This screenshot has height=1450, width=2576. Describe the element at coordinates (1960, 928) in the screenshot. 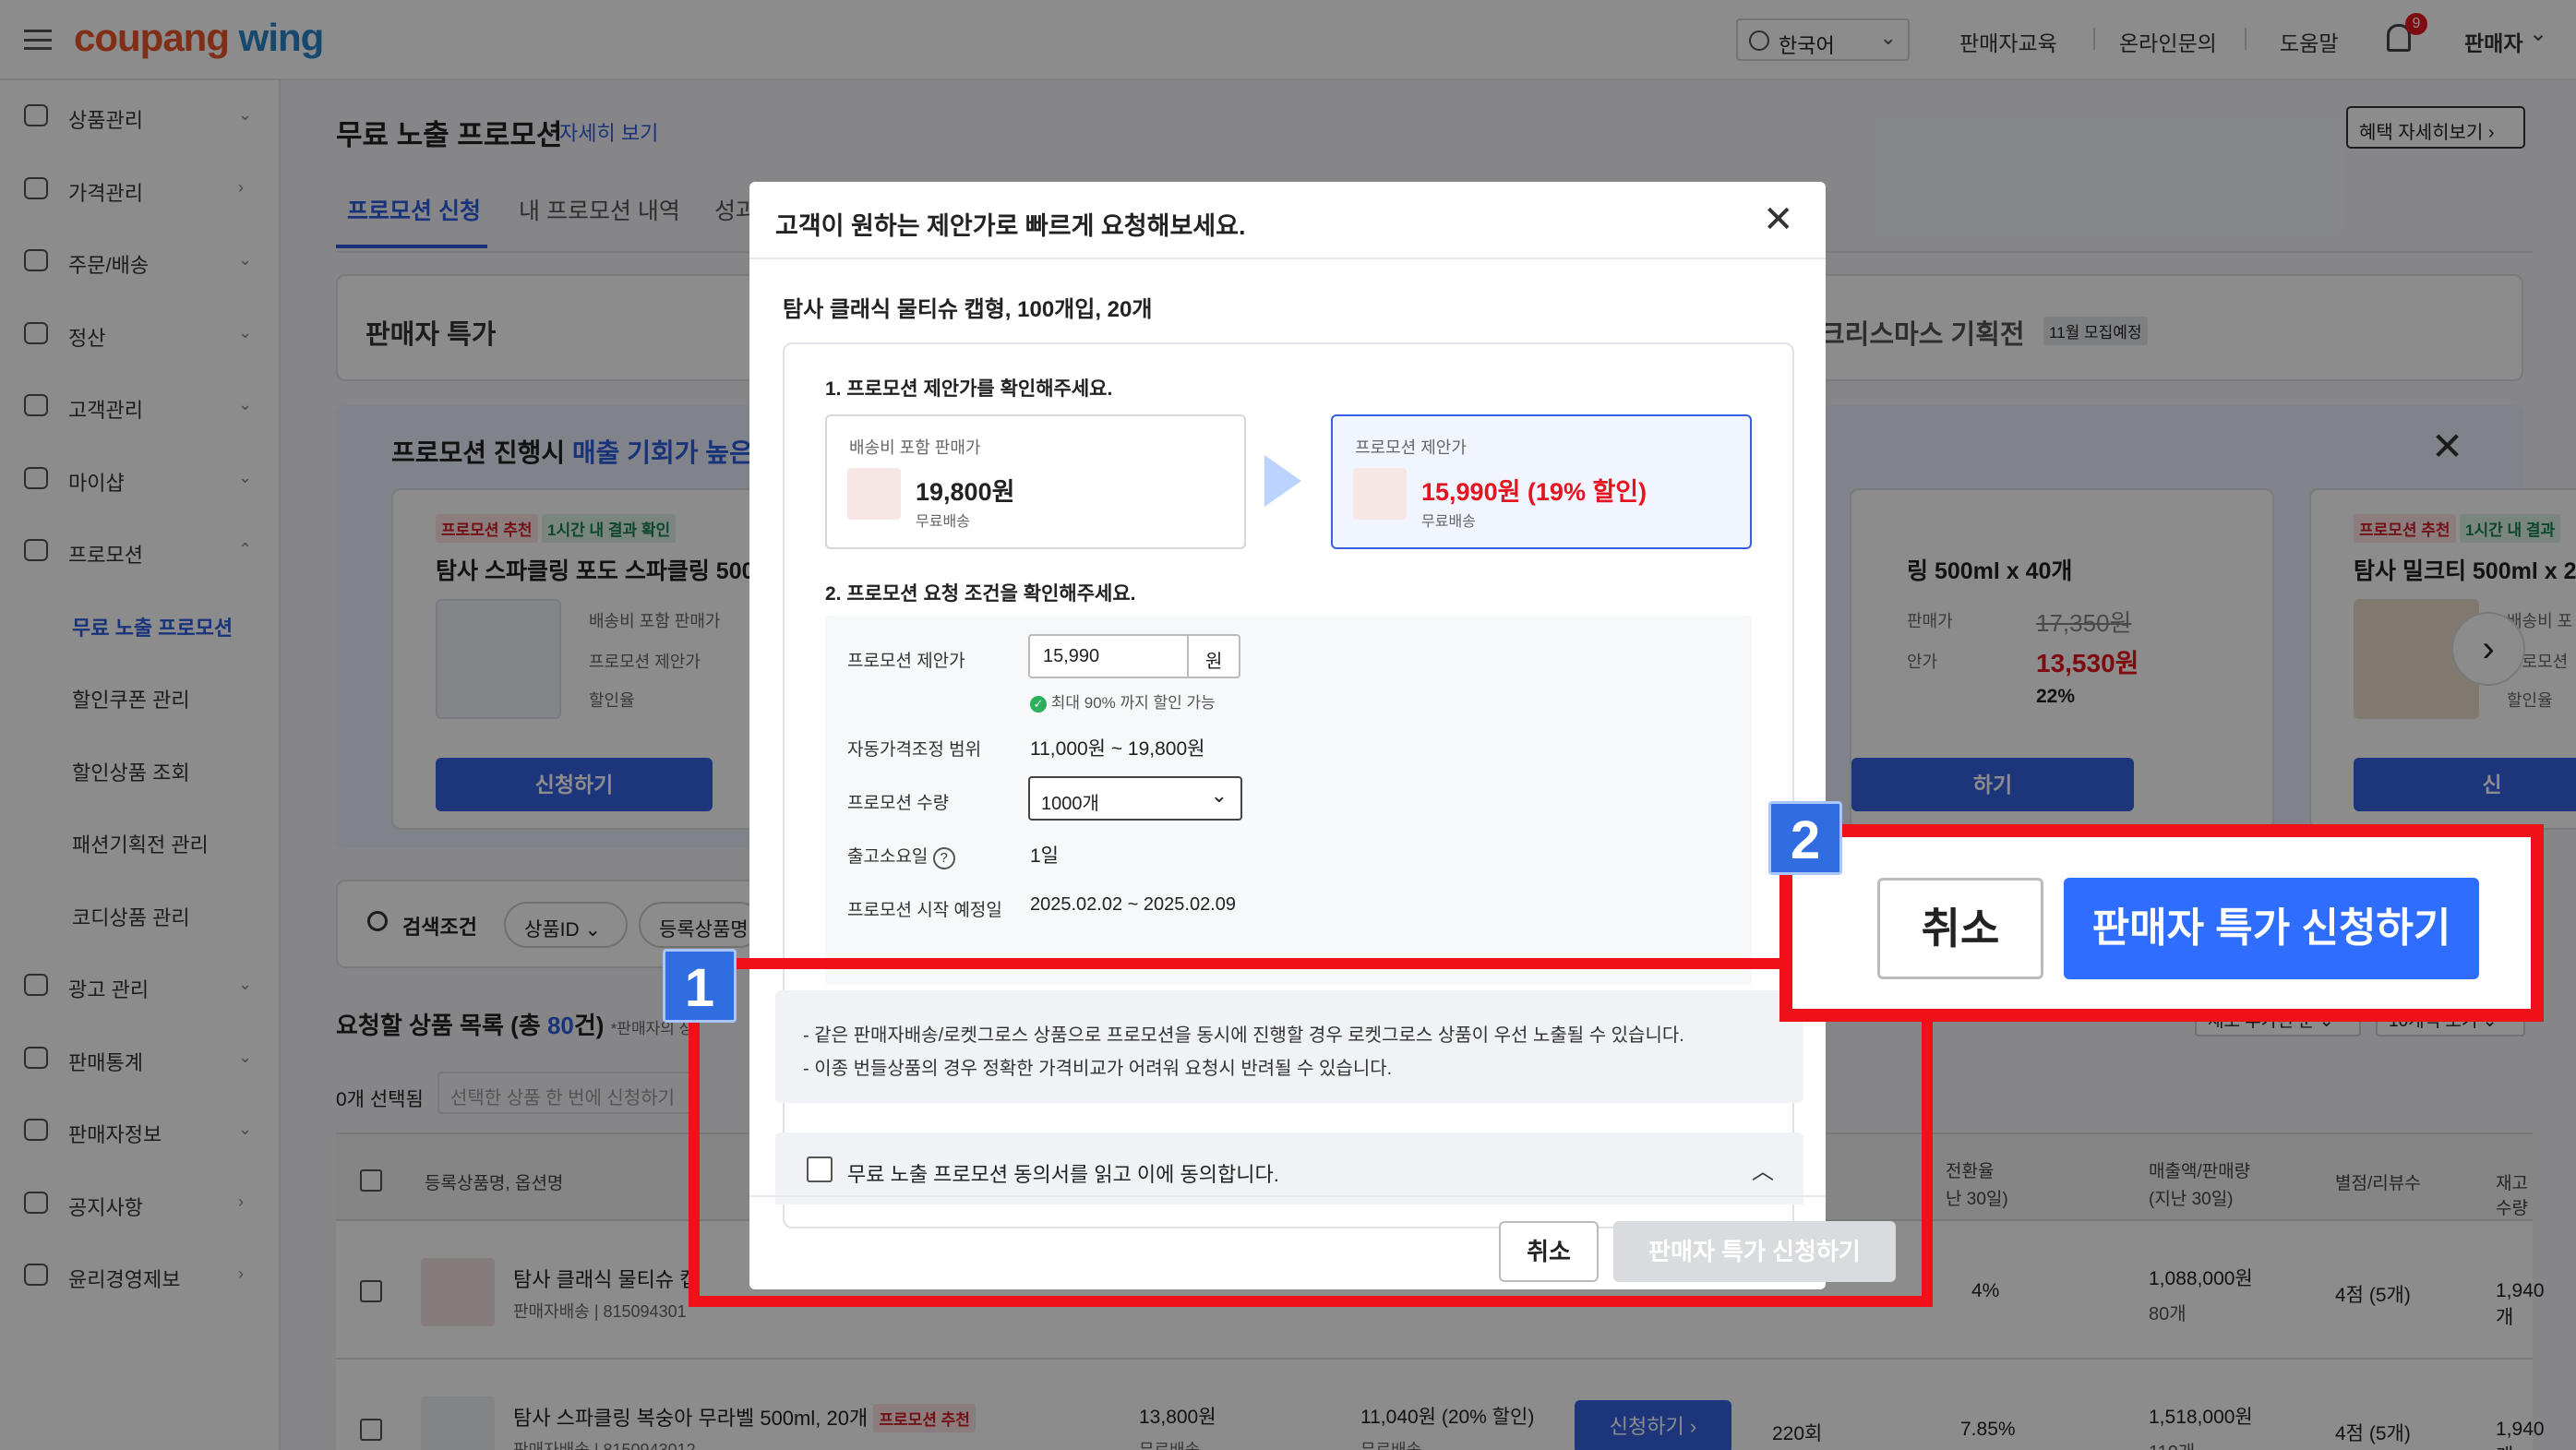

I see `zoom-cancel-button: 취소` at that location.